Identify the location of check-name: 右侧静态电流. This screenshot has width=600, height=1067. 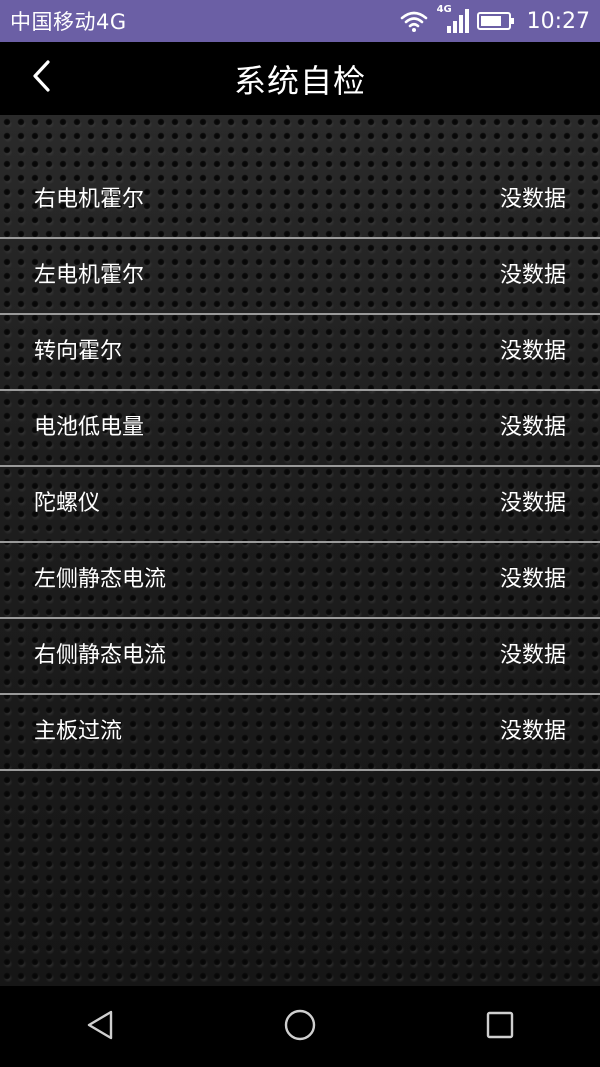
(100, 655).